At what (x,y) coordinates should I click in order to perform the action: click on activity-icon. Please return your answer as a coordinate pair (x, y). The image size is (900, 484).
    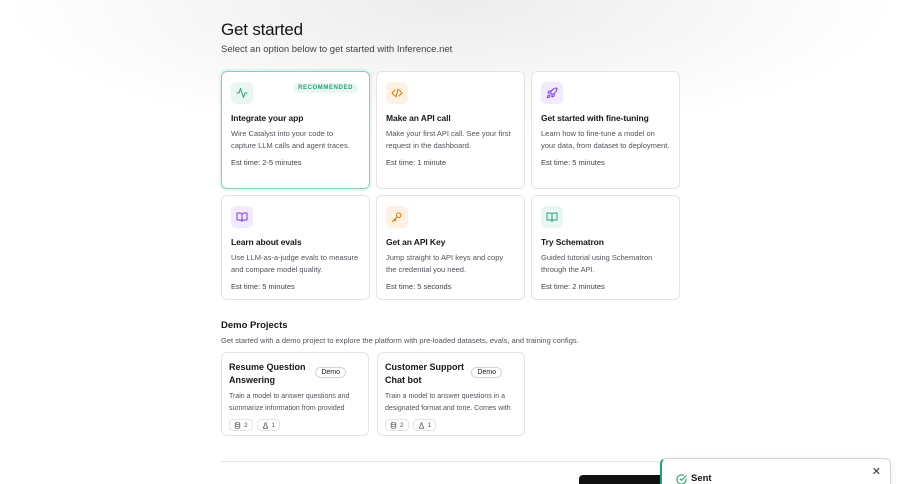
    Looking at the image, I should click on (242, 93).